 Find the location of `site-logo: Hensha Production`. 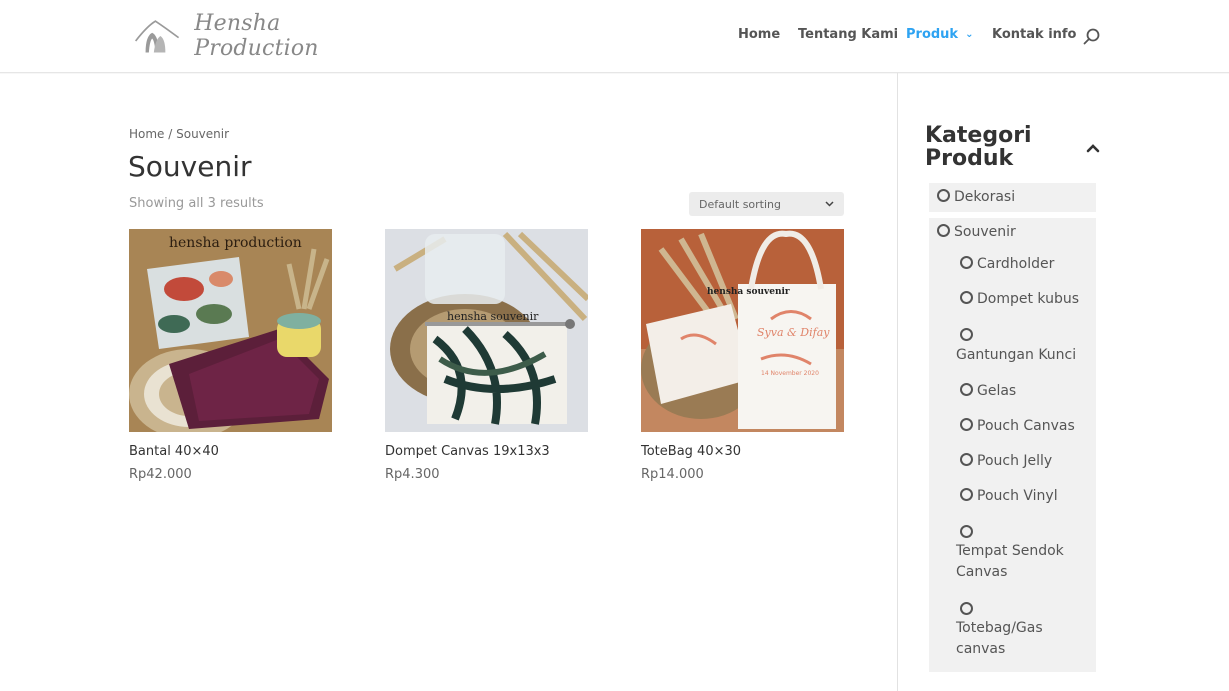

site-logo: Hensha Production is located at coordinates (254, 36).